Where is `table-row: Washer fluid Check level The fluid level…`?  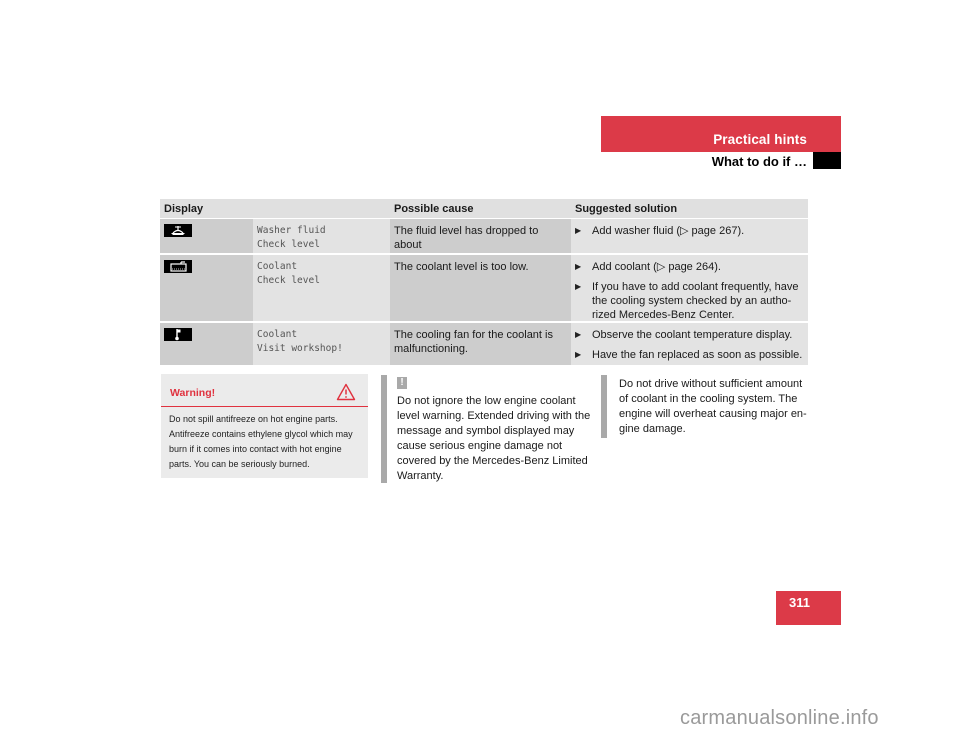 table-row: Washer fluid Check level The fluid level… is located at coordinates (484, 245).